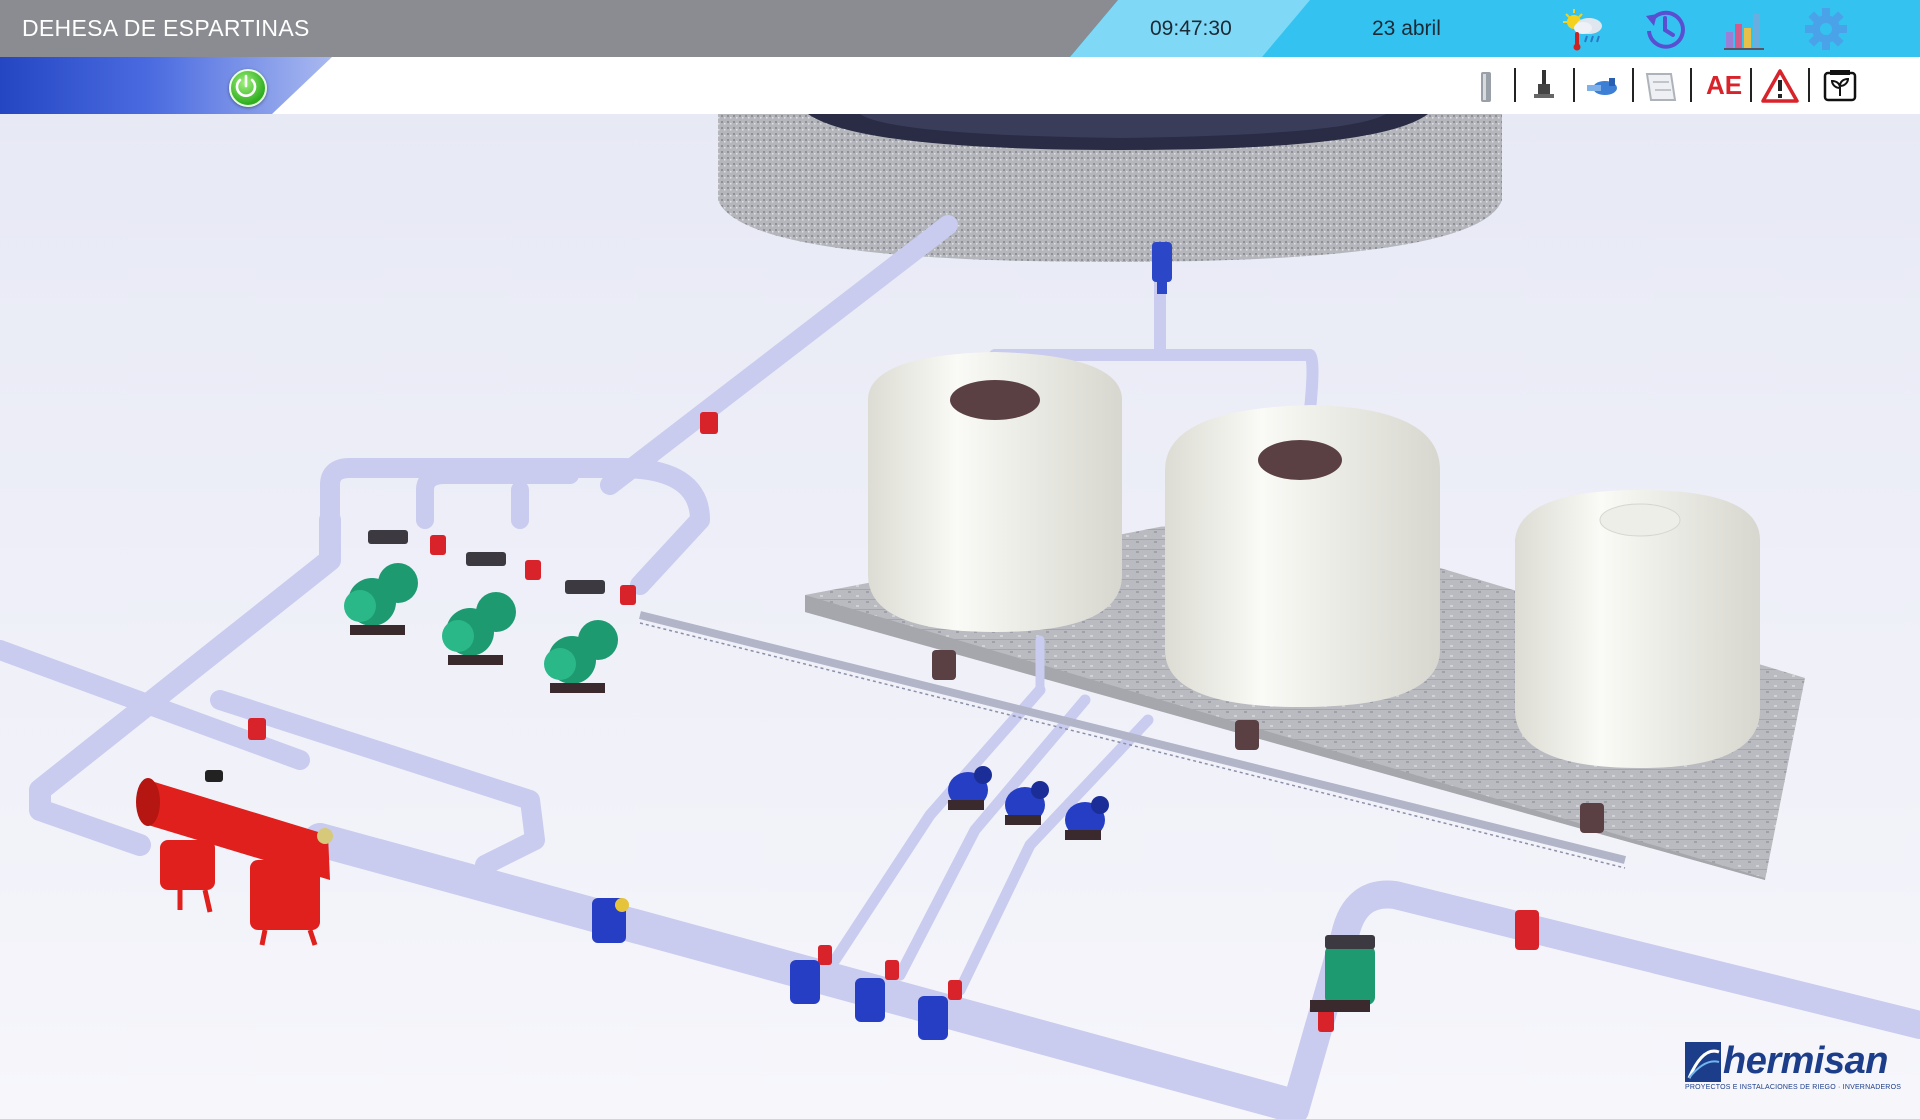  I want to click on statistics-icon, so click(1745, 29).